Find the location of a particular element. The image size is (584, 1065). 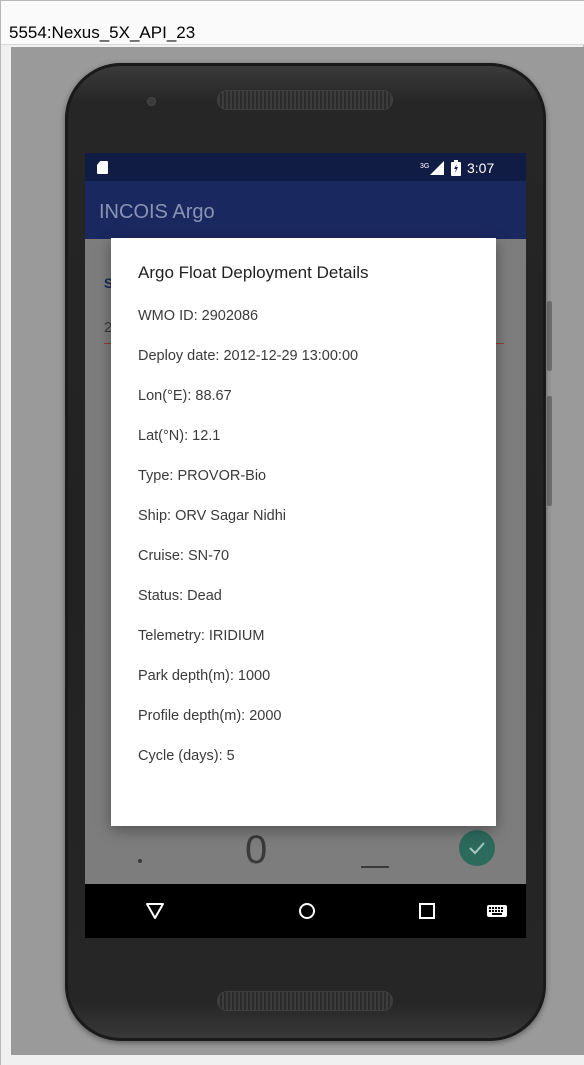

app-title: INCOIS Argo is located at coordinates (157, 212).